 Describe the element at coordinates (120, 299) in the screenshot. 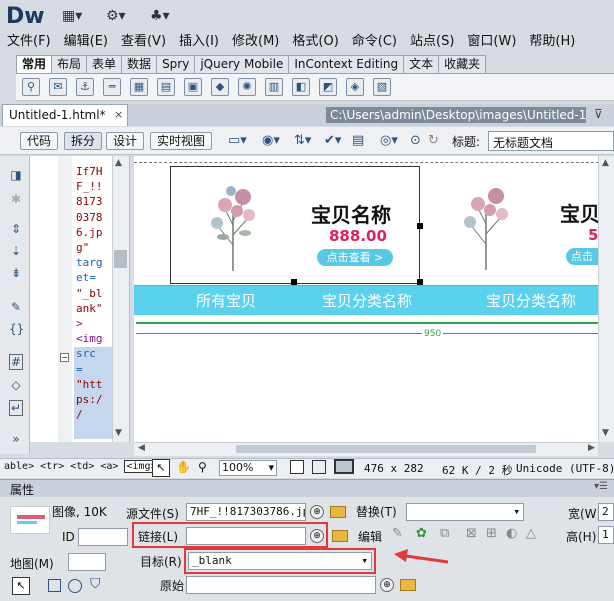

I see `code-scrollbar` at that location.